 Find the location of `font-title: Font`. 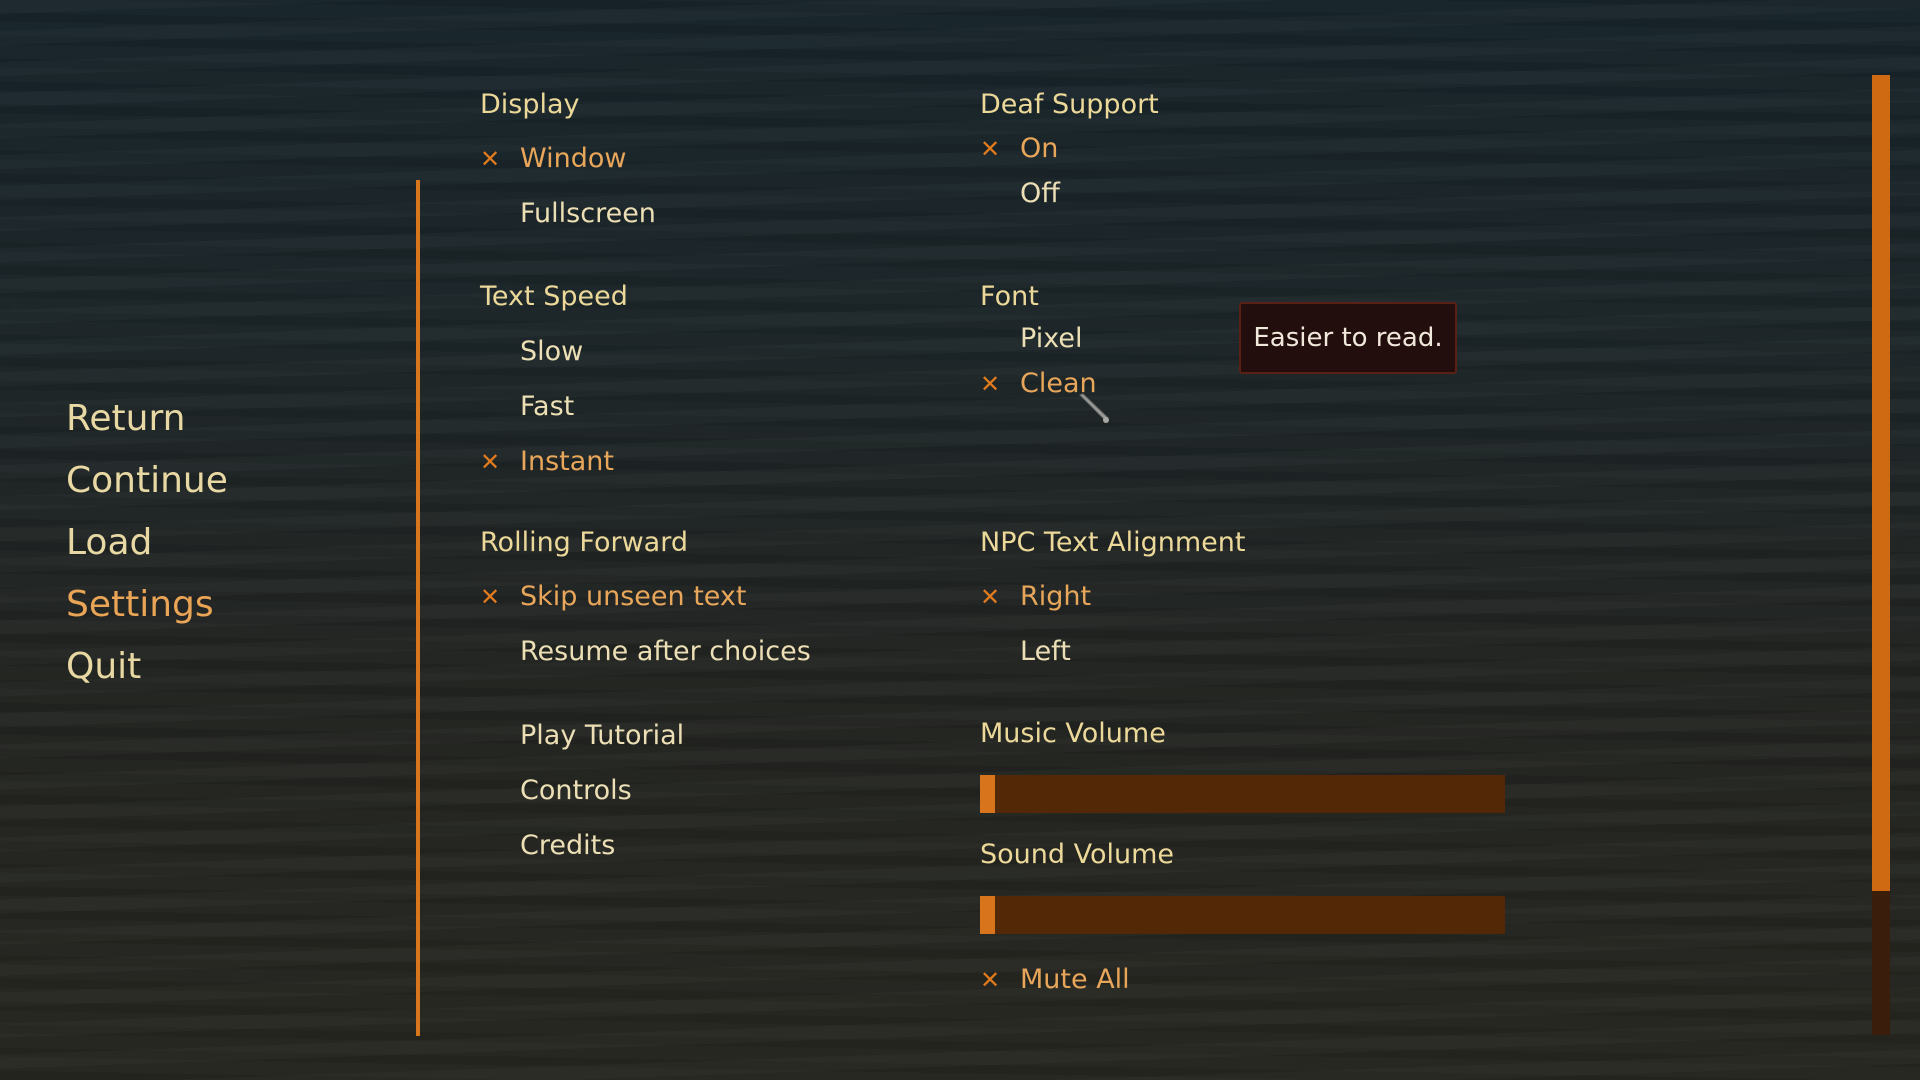

font-title: Font is located at coordinates (1009, 296).